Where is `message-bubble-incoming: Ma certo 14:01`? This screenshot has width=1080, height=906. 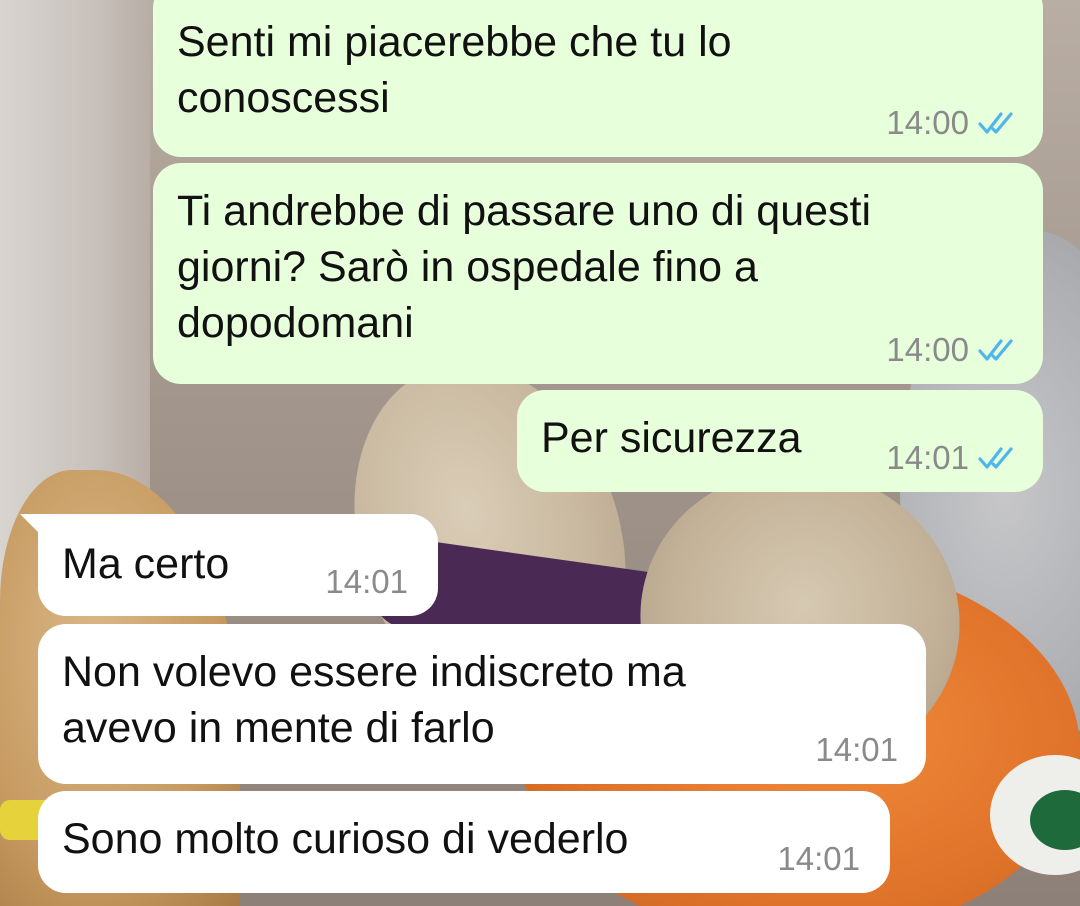
message-bubble-incoming: Ma certo 14:01 is located at coordinates (229, 565).